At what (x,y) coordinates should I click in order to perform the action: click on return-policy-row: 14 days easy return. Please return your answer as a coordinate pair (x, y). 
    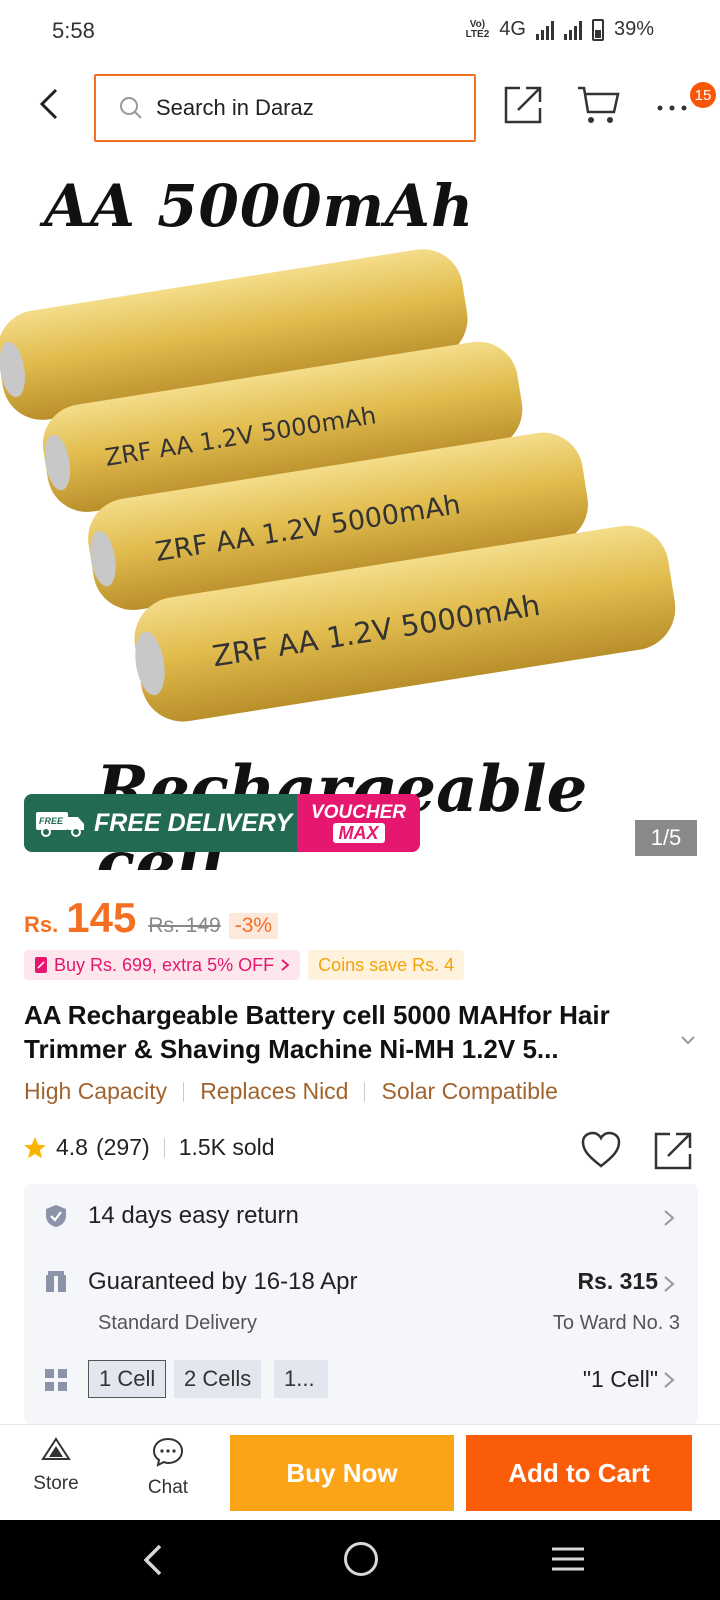
    Looking at the image, I should click on (361, 1217).